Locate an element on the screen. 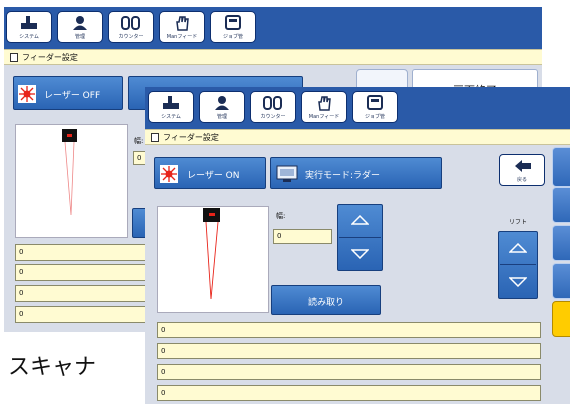  laser-button-label: レーザー OFF is located at coordinates (72, 96).